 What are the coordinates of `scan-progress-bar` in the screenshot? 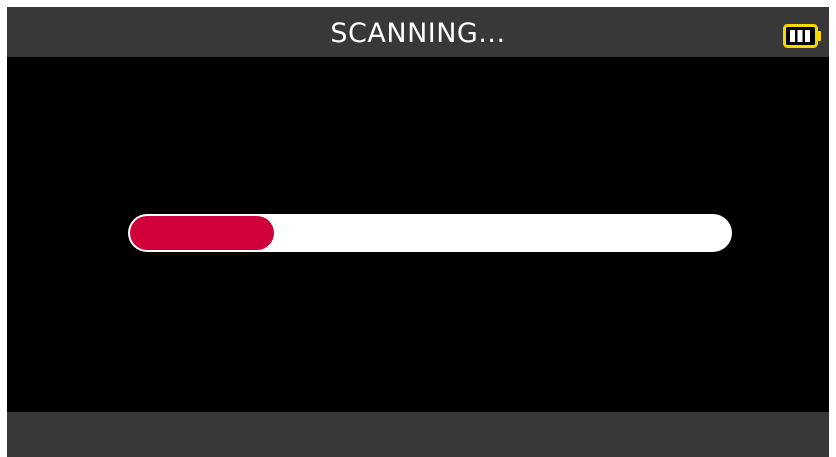 It's located at (430, 233).